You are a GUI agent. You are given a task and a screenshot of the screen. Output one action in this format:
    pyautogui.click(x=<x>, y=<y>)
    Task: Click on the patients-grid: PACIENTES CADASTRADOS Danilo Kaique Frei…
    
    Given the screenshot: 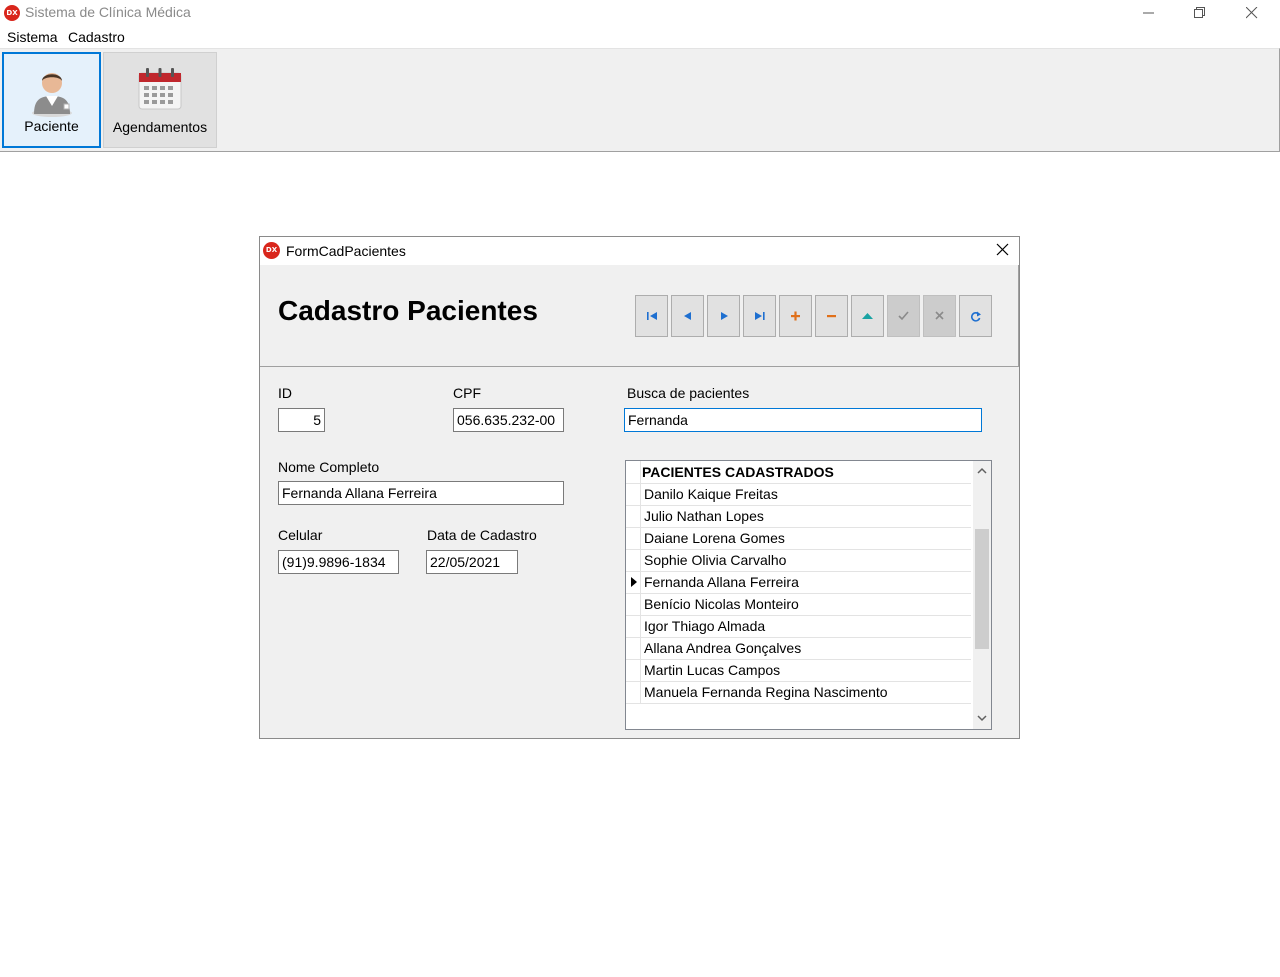 What is the action you would take?
    pyautogui.click(x=808, y=595)
    